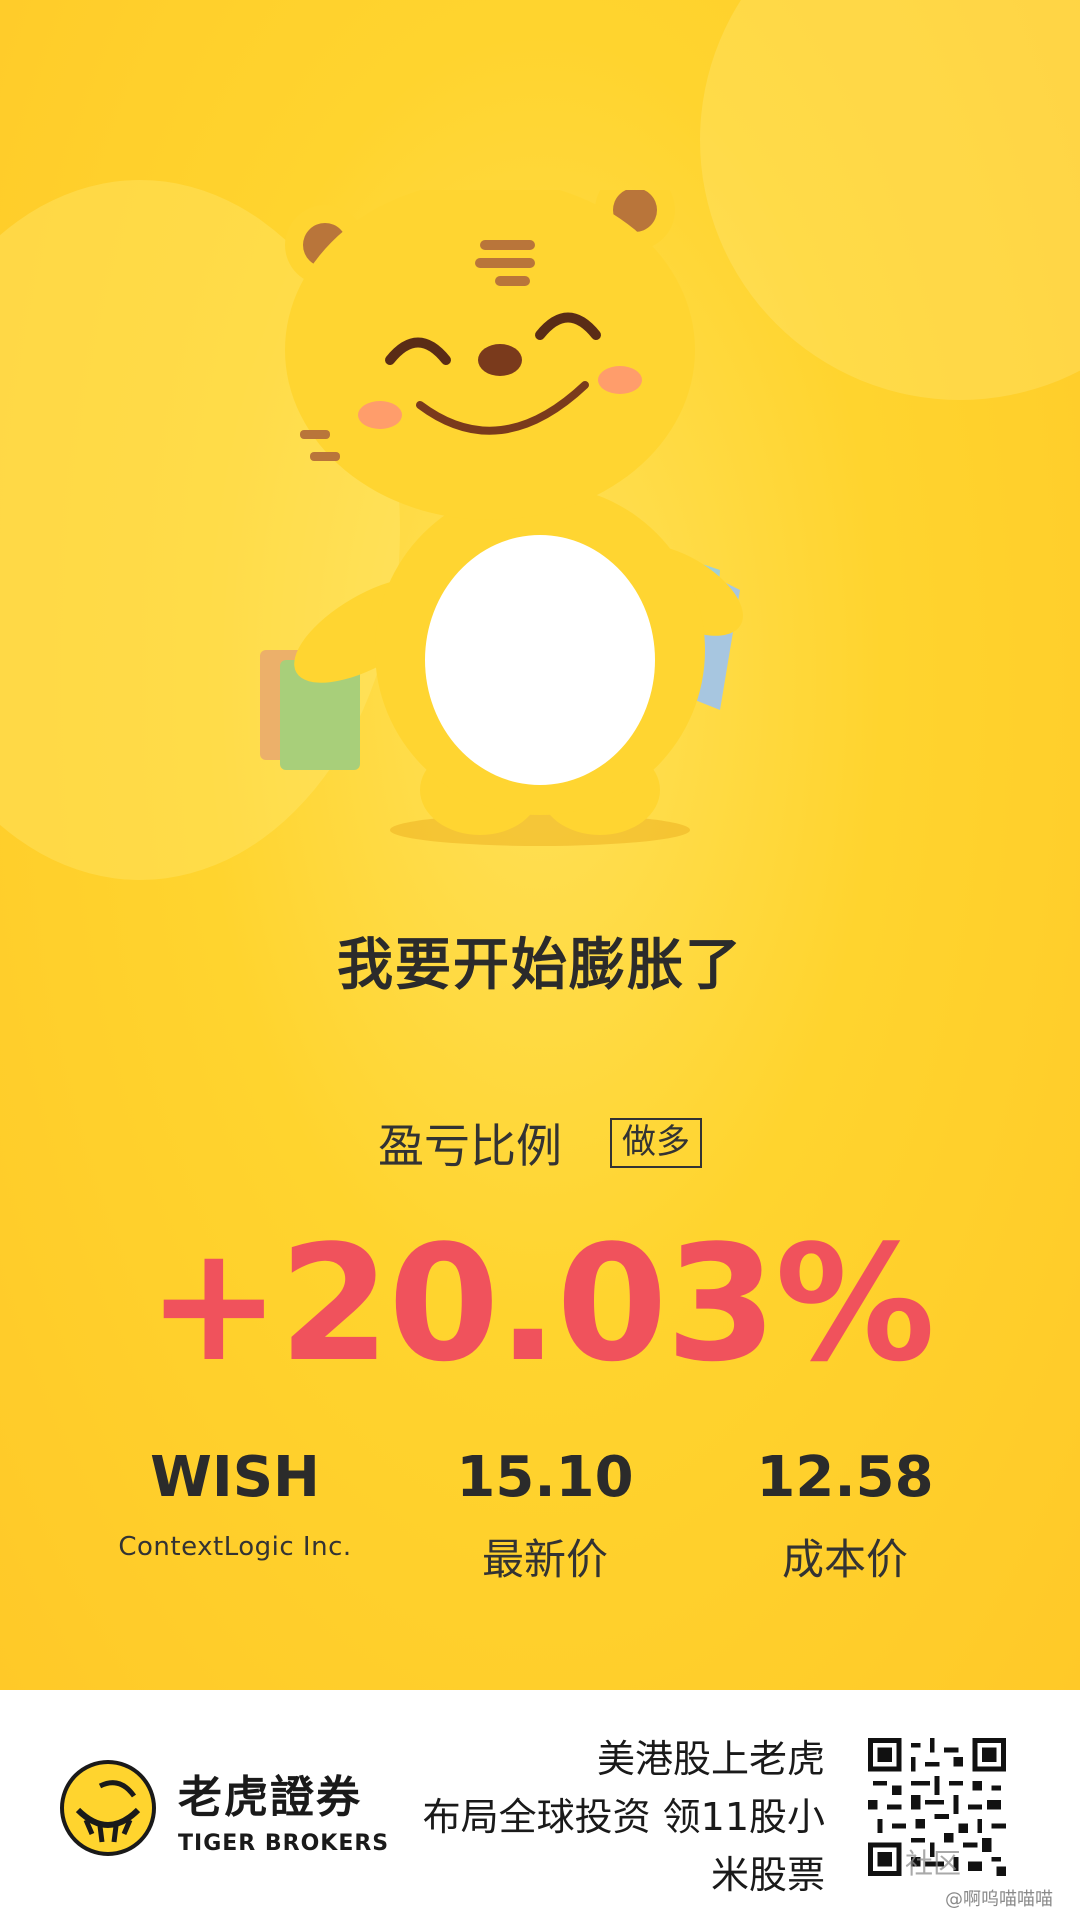 Image resolution: width=1080 pixels, height=1920 pixels. Describe the element at coordinates (767, 1875) in the screenshot. I see `slogan-line: 米股票` at that location.